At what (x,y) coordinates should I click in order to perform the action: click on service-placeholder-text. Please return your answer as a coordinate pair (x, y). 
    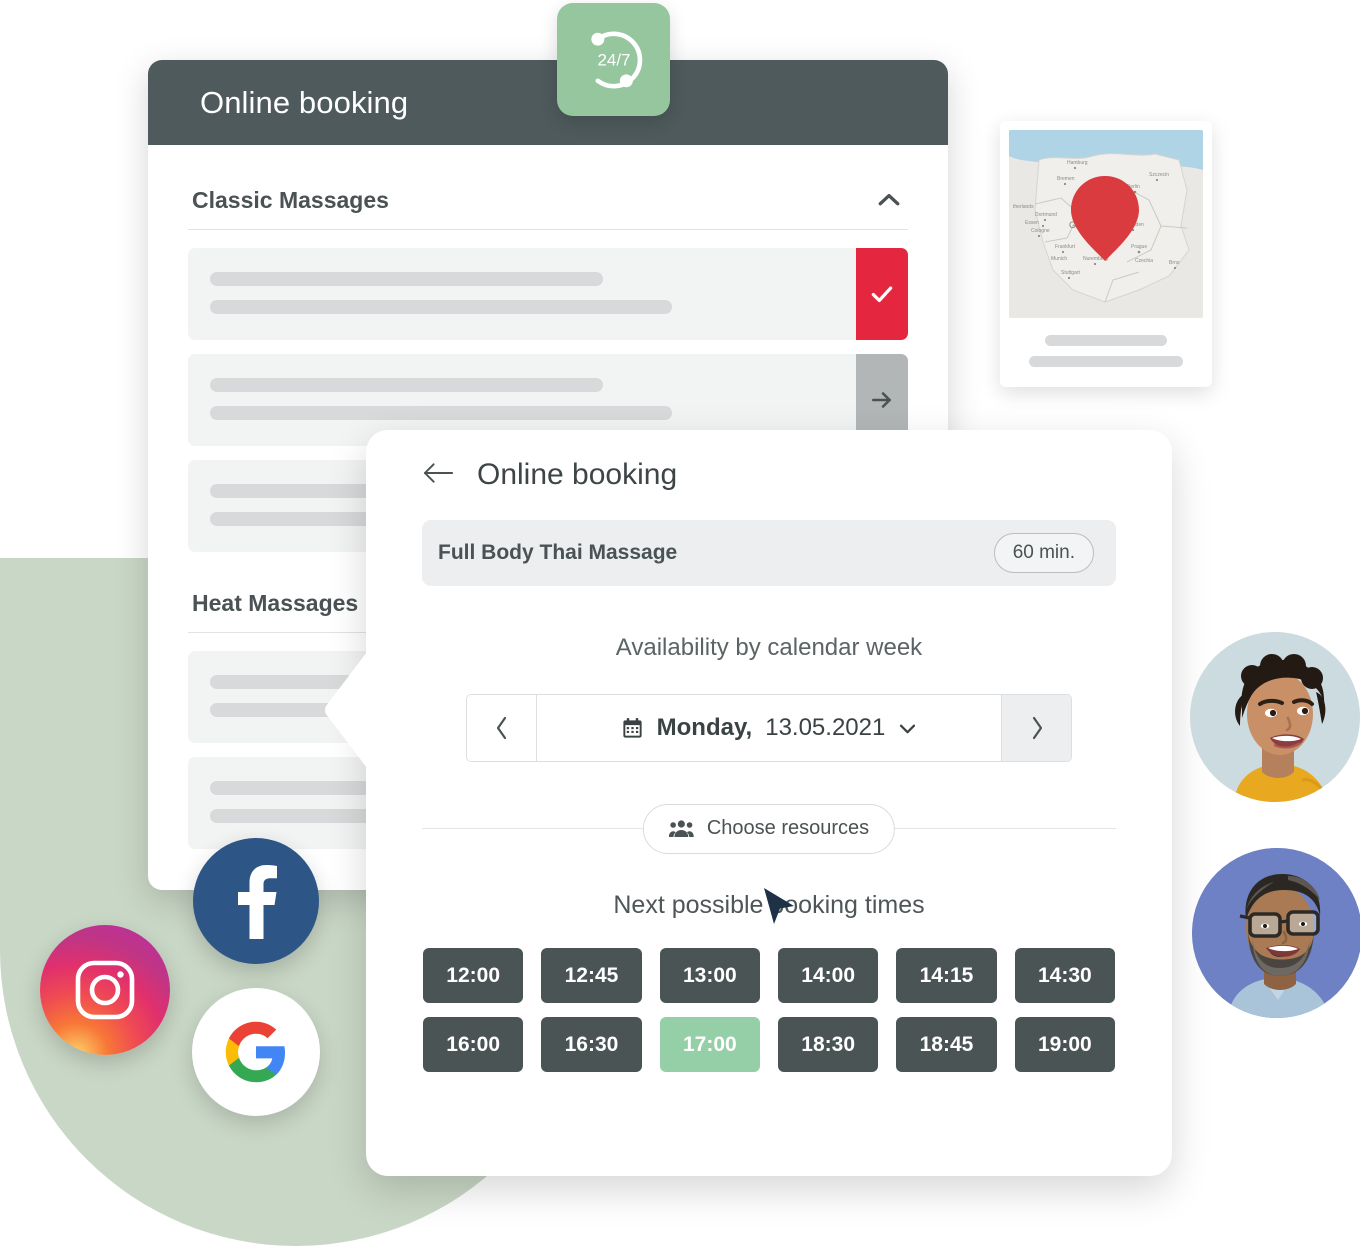
    Looking at the image, I should click on (522, 294).